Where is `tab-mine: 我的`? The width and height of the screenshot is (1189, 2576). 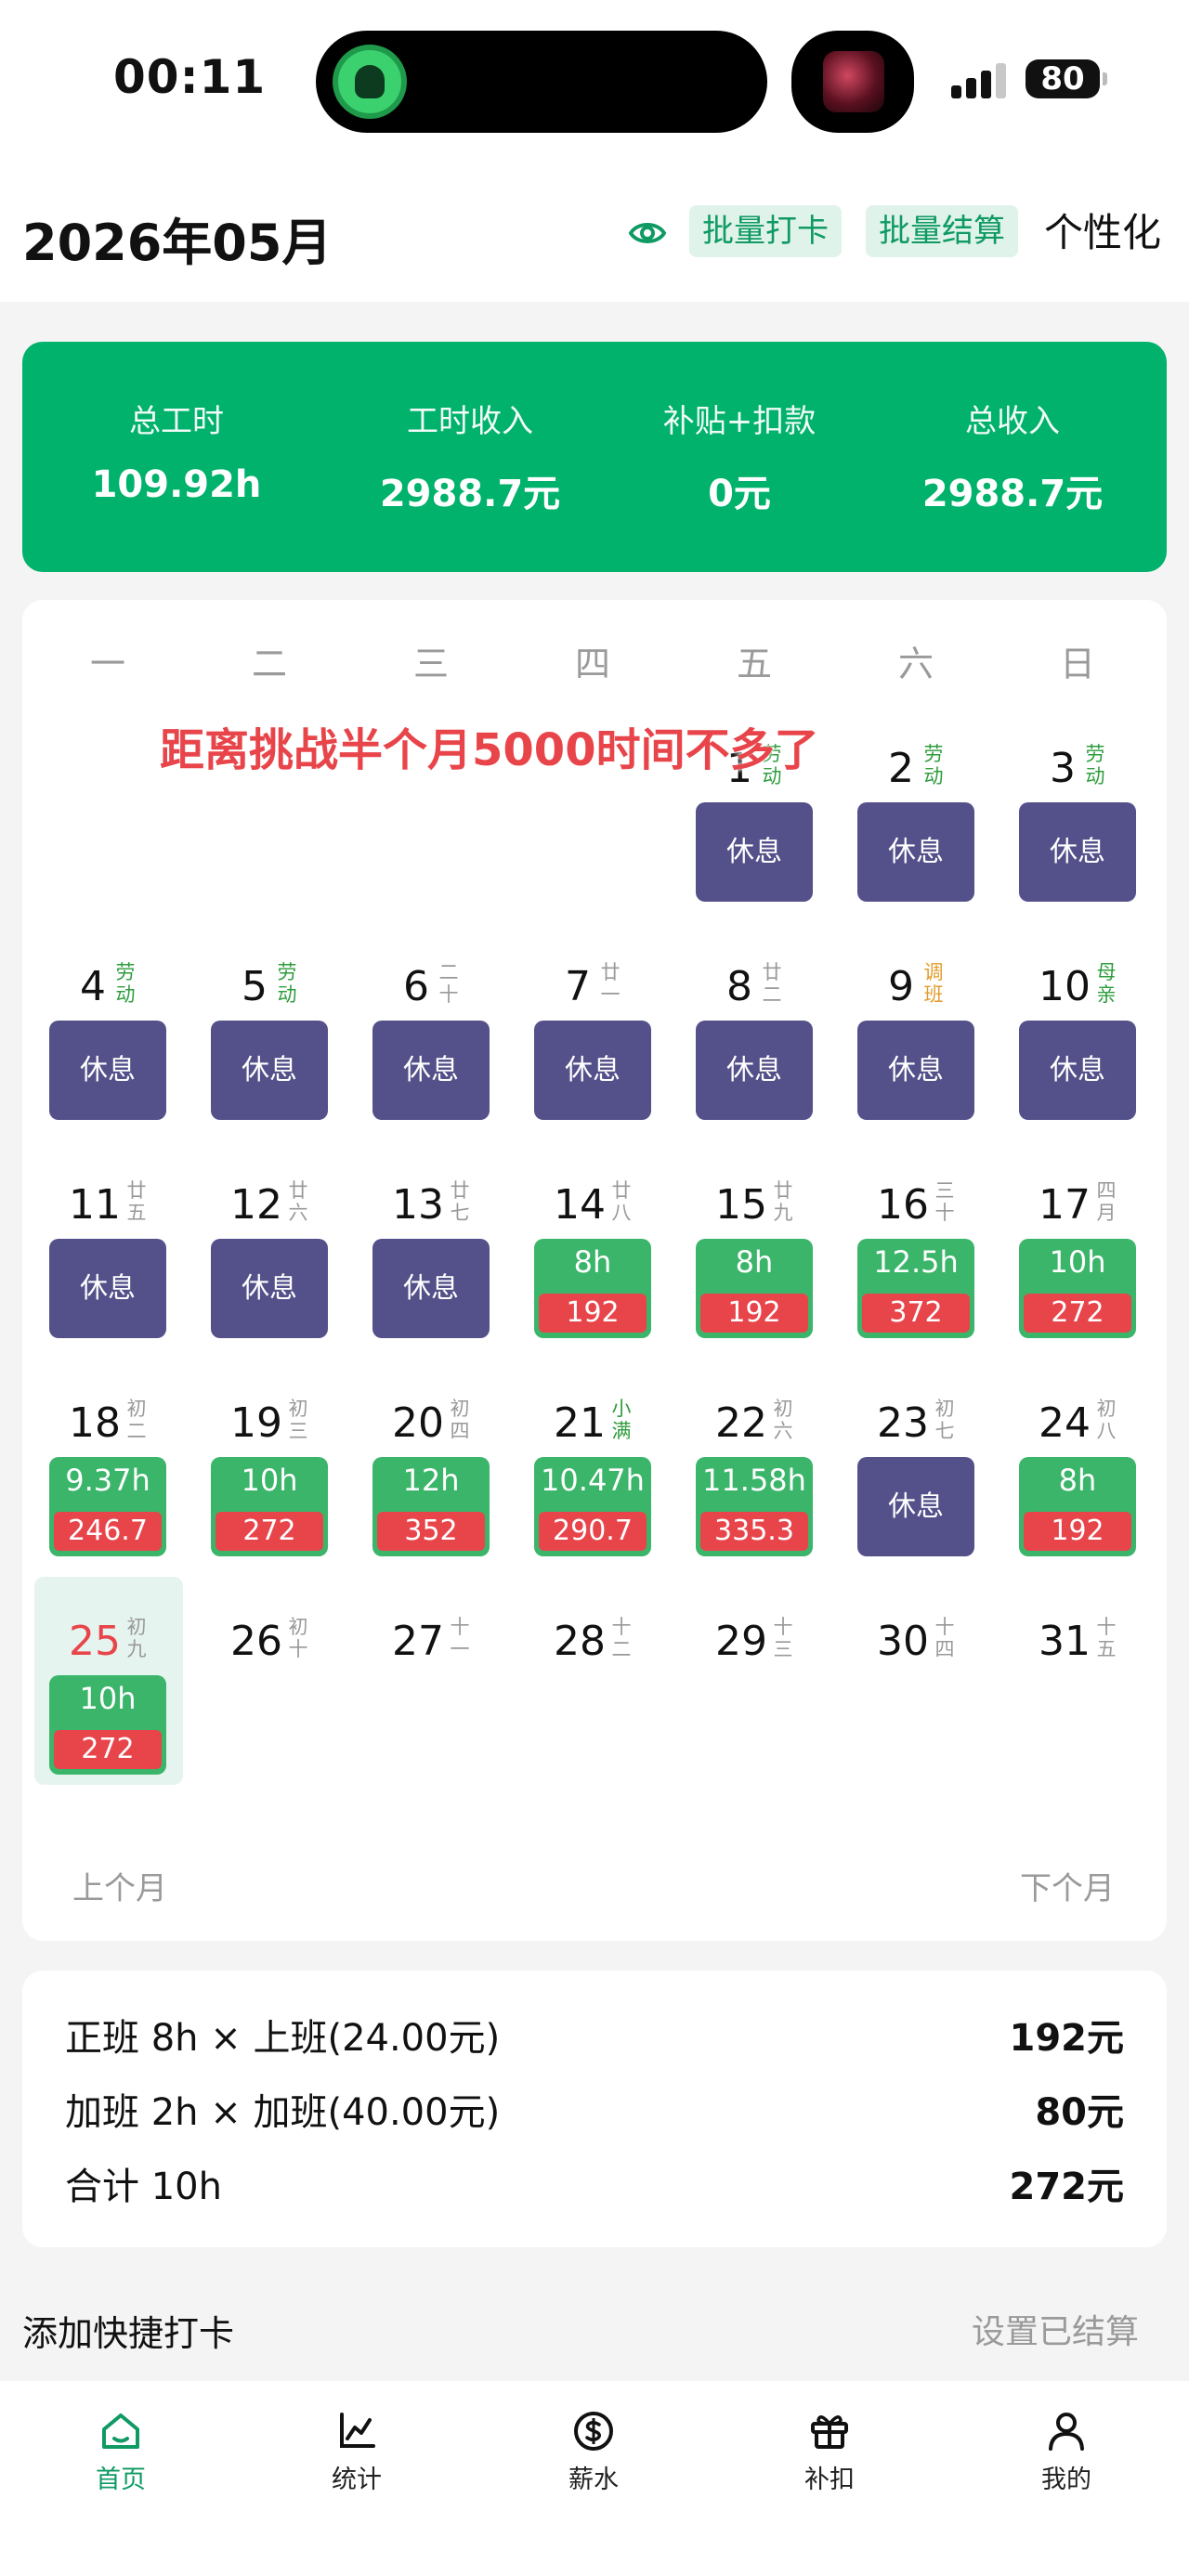
tab-mine: 我的 is located at coordinates (1066, 2452).